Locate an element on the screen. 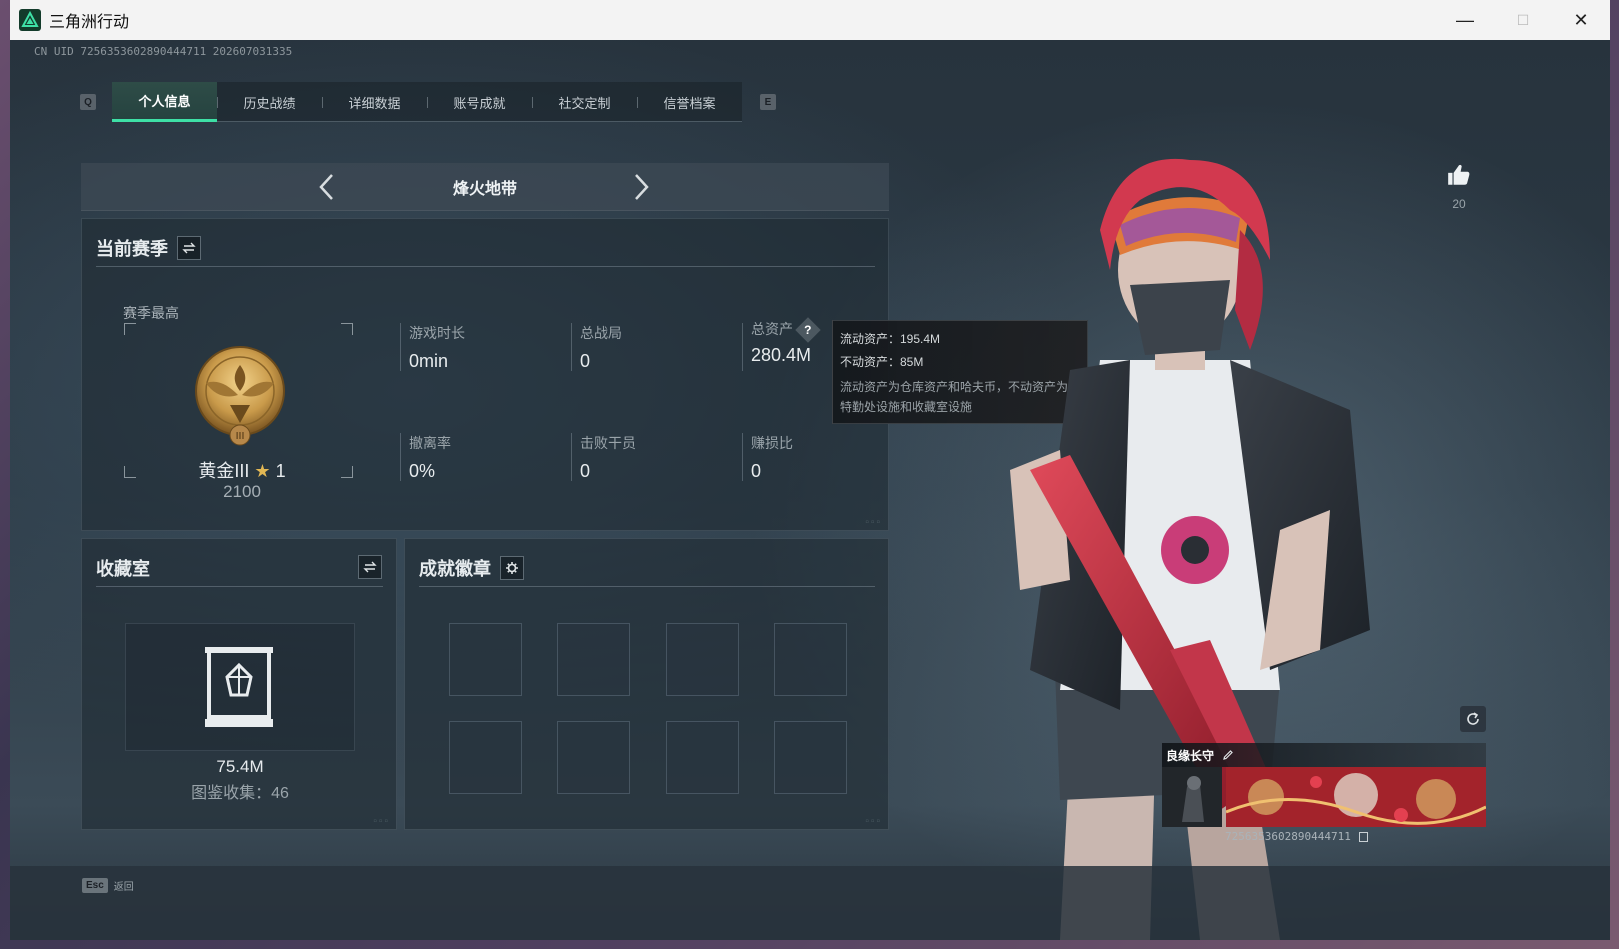 The height and width of the screenshot is (949, 1619). app-logo-icon is located at coordinates (30, 20).